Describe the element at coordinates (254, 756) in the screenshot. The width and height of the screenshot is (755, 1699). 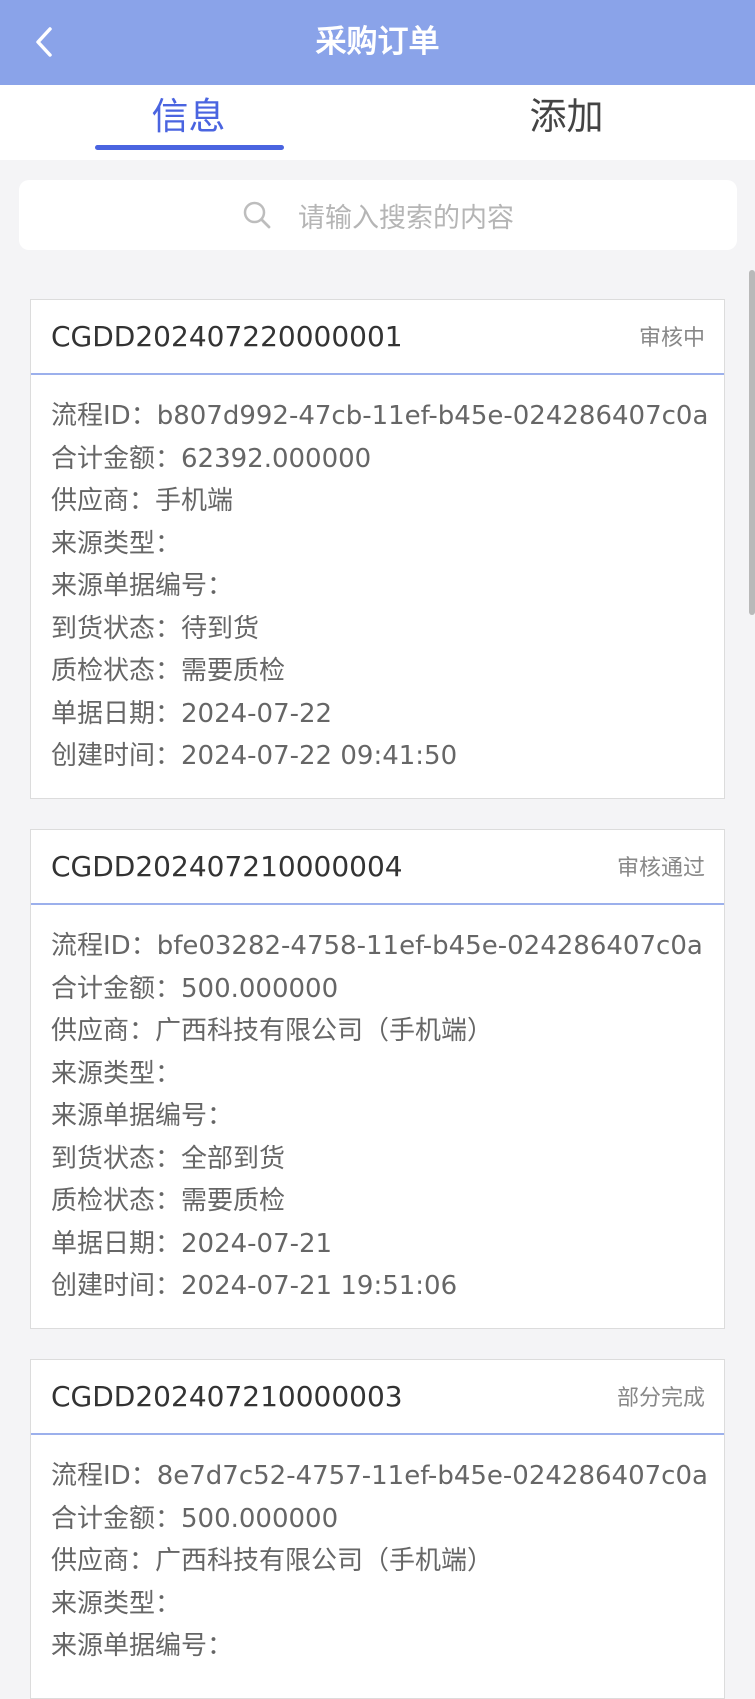
I see `created-time: 创建时间：2024-07-22 09:41:50` at that location.